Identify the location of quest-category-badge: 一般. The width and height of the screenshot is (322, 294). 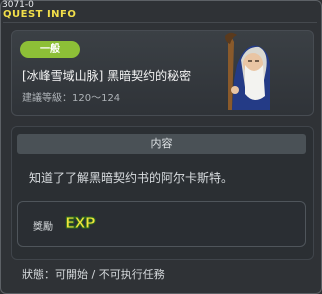
(50, 49).